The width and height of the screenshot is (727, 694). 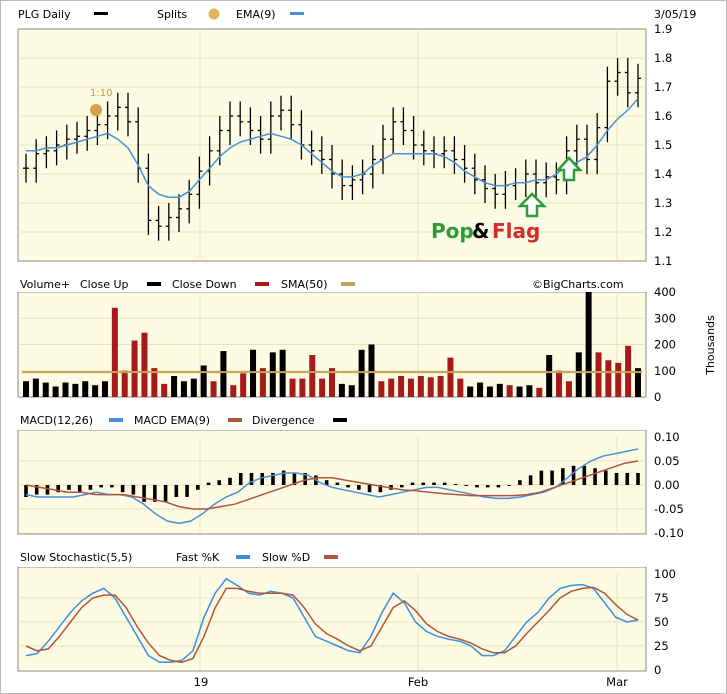 I want to click on slow-d-label: Slow %D, so click(x=286, y=557).